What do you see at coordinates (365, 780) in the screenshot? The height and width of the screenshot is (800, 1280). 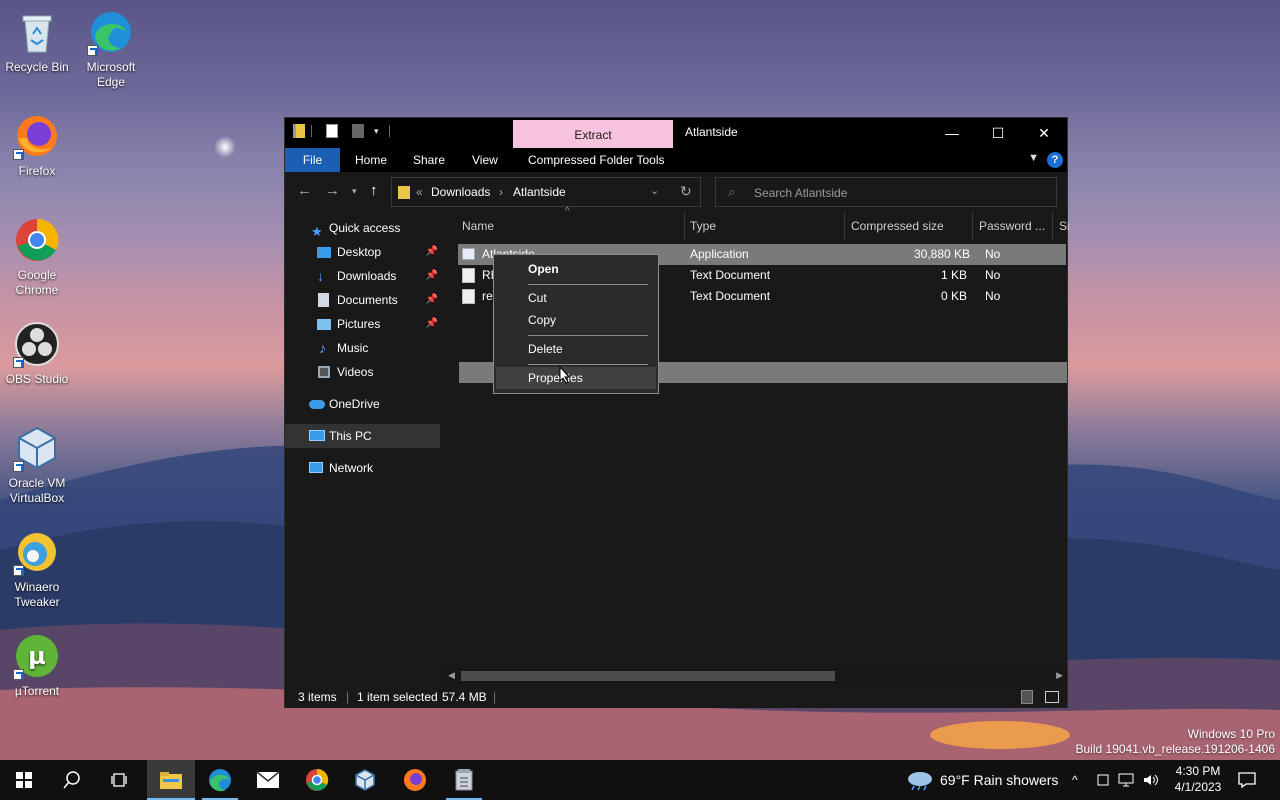 I see `taskbar-virtualbox` at bounding box center [365, 780].